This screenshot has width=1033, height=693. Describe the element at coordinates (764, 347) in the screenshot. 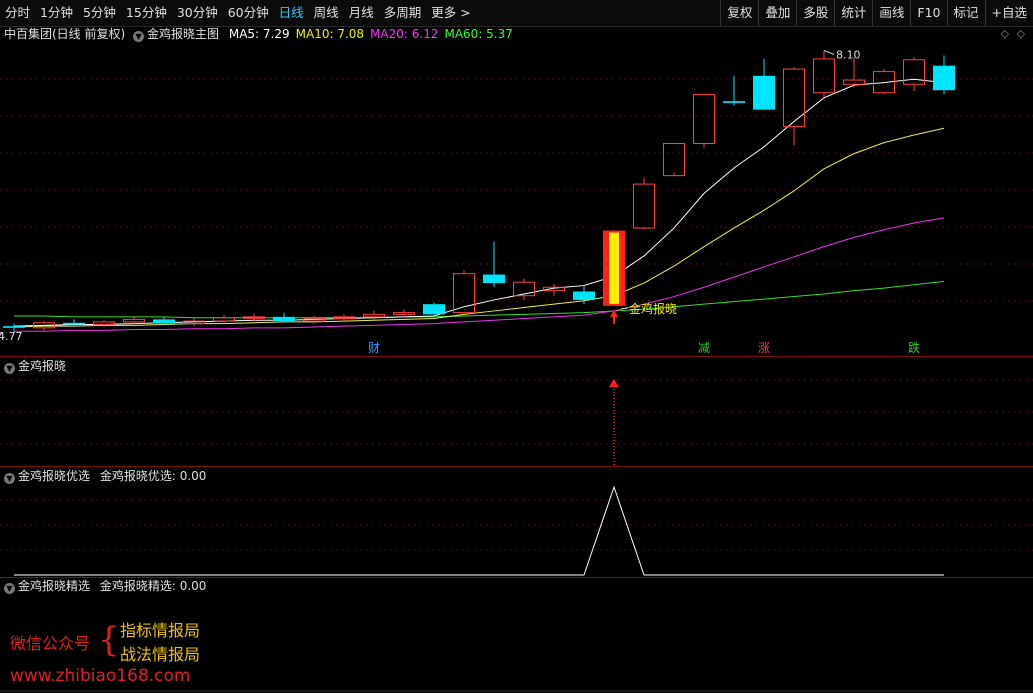

I see `event-marker: 涨` at that location.